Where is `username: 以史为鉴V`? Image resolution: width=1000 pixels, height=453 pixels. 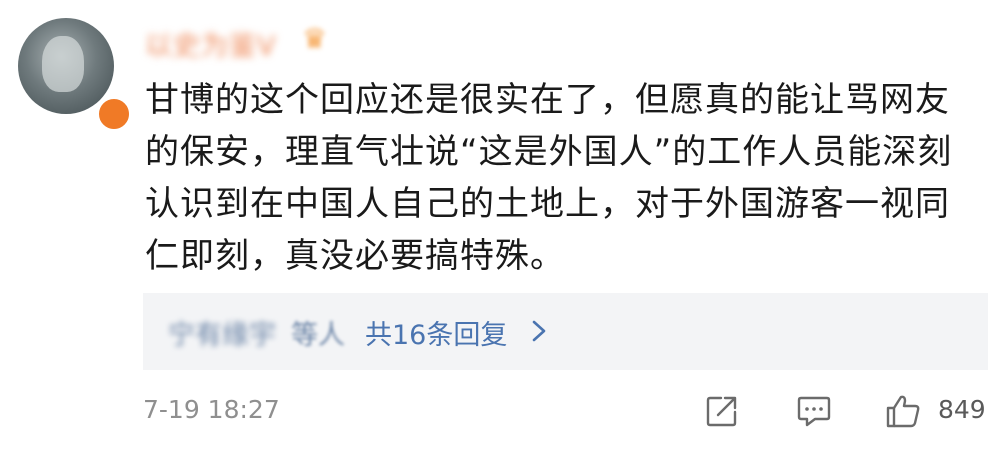 username: 以史为鉴V is located at coordinates (210, 43).